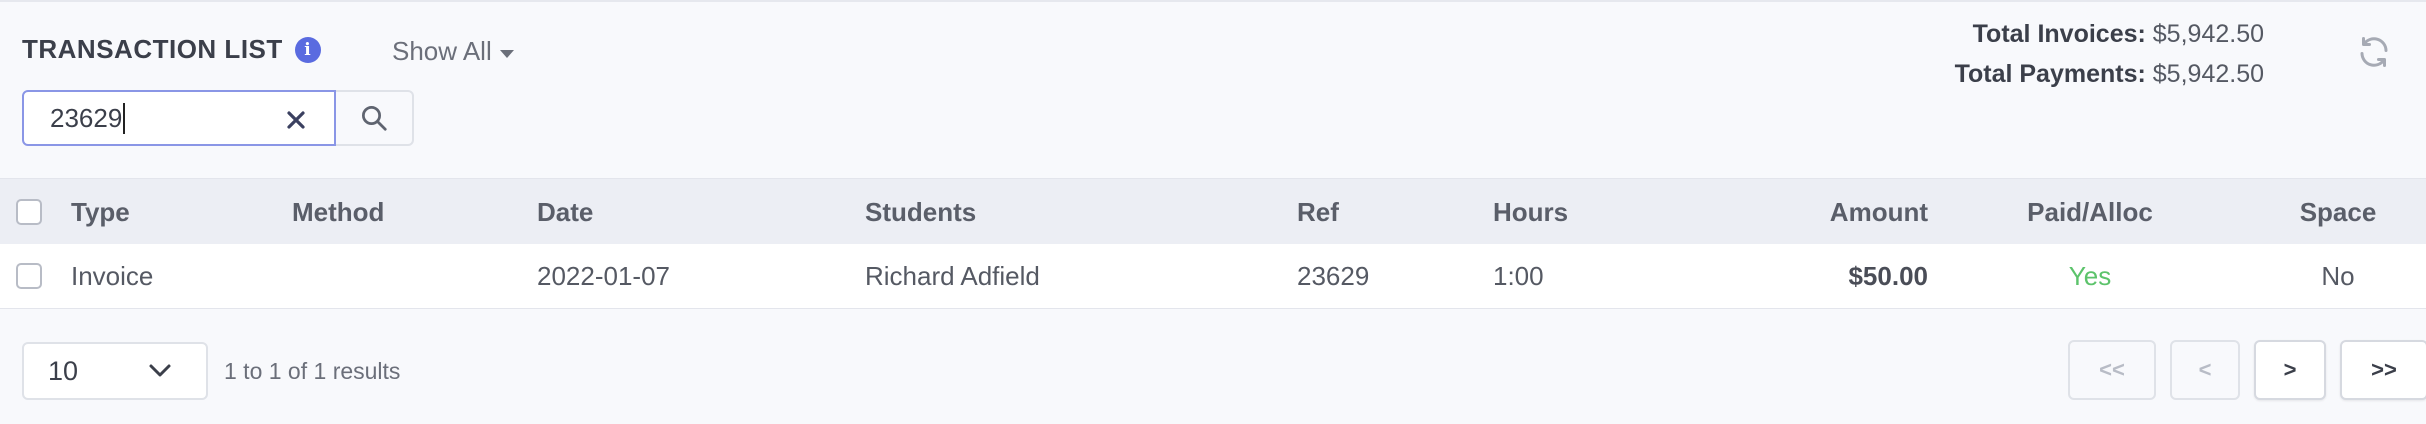 Image resolution: width=2426 pixels, height=424 pixels. What do you see at coordinates (100, 212) in the screenshot?
I see `column-header-type: Type` at bounding box center [100, 212].